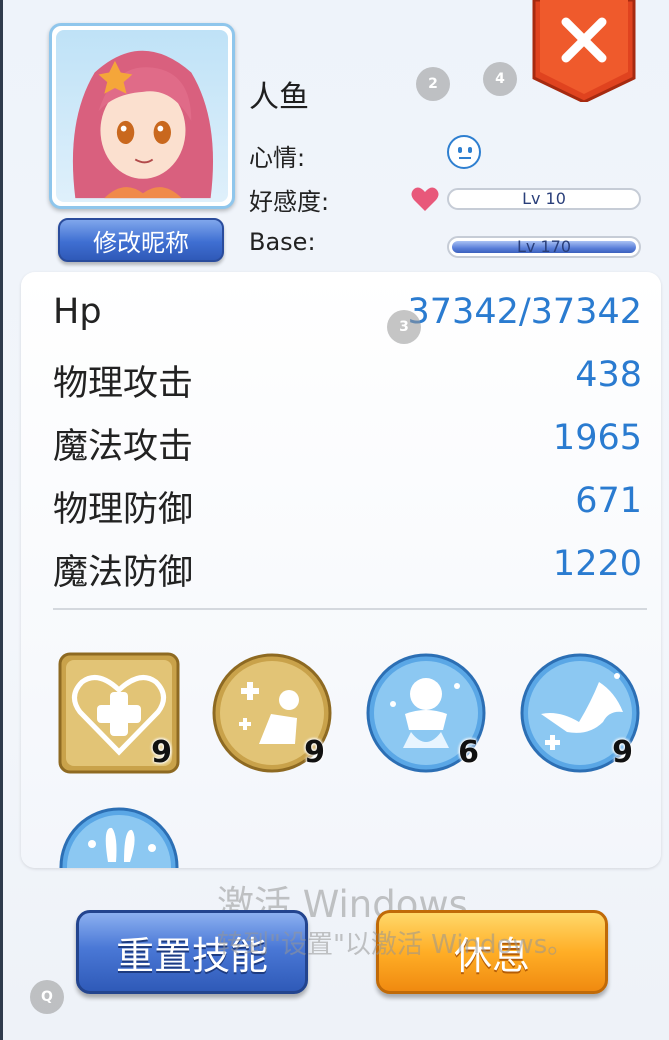 This screenshot has height=1040, width=669. Describe the element at coordinates (608, 375) in the screenshot. I see `stat-value-physical-attack: 438` at that location.